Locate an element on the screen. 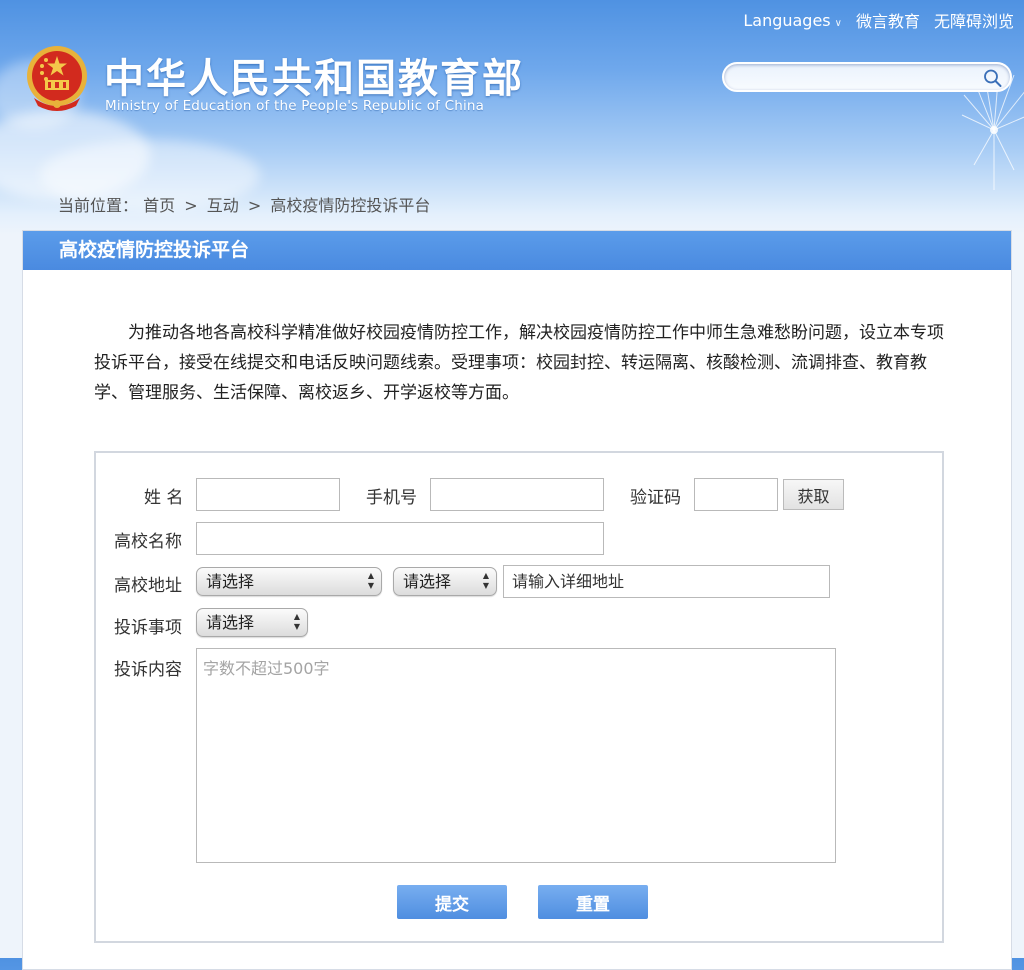  languages-link: Languages ∨ is located at coordinates (792, 20).